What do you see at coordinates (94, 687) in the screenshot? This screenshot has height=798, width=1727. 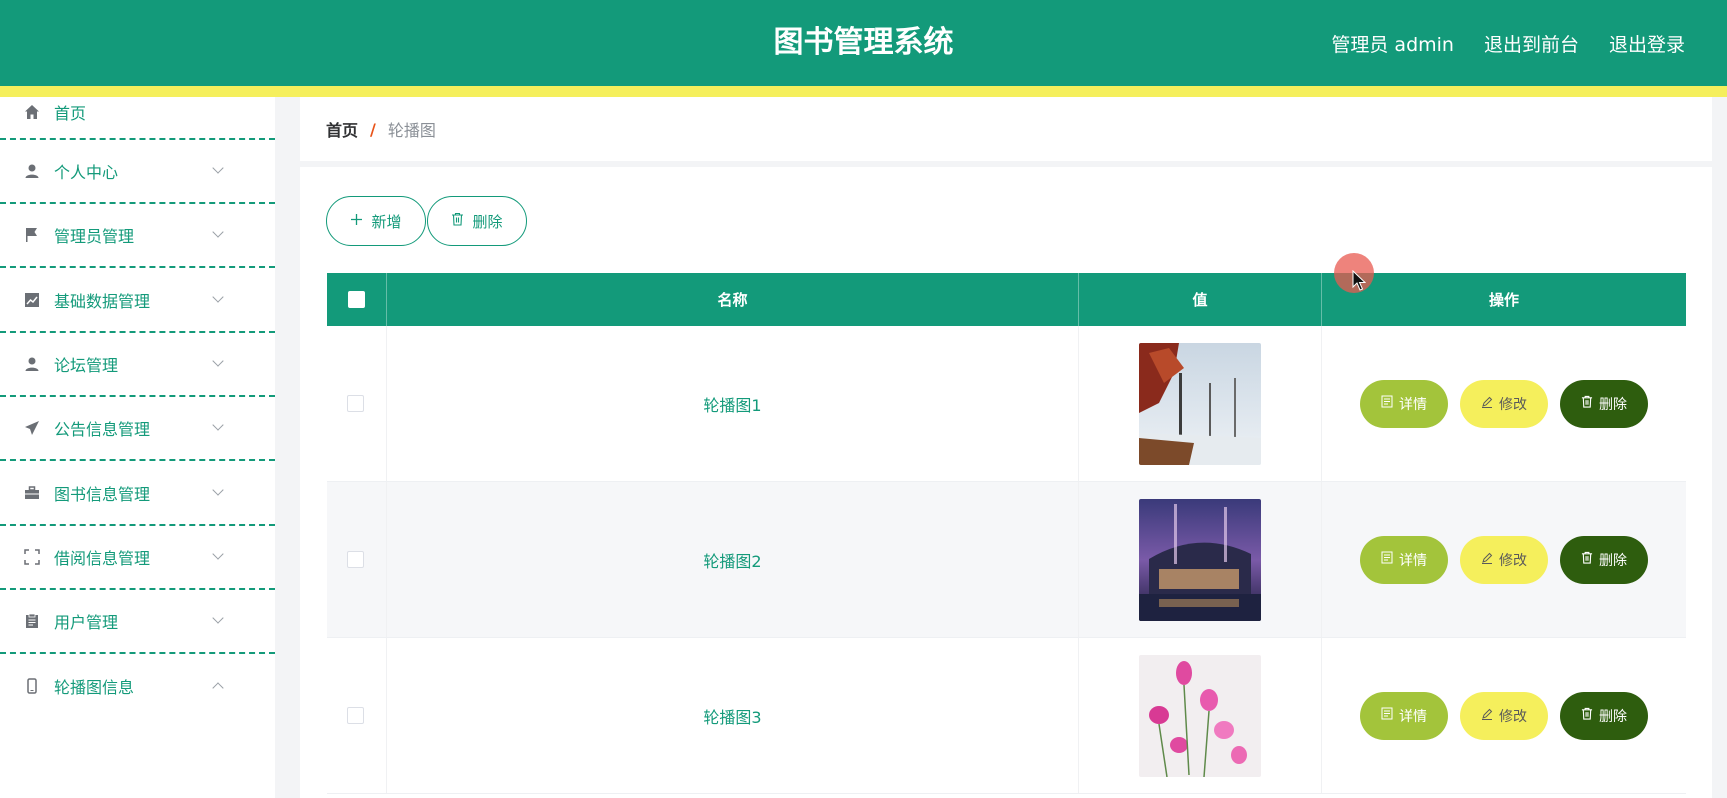 I see `sidebar-item-label: 轮播图信息` at bounding box center [94, 687].